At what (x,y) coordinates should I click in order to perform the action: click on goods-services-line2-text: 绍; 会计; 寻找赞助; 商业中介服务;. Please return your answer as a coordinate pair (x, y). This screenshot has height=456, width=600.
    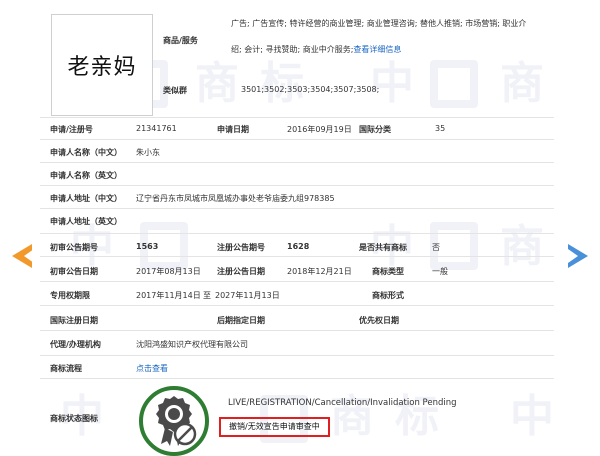
    Looking at the image, I should click on (292, 49).